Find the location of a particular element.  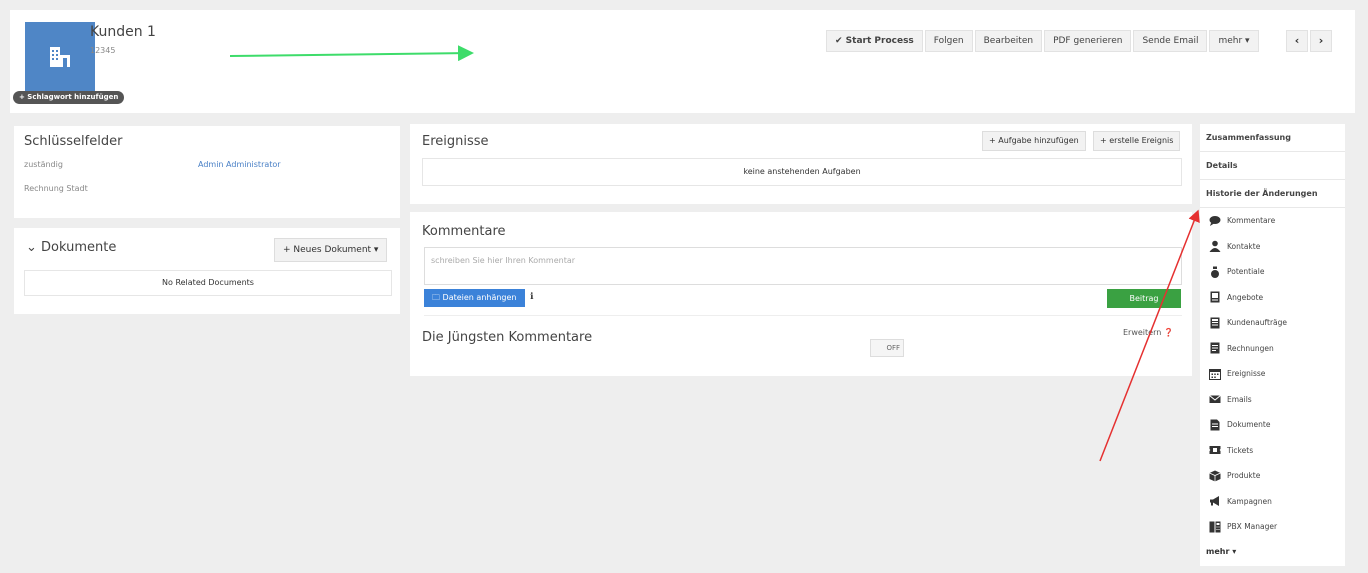

new-document-button: + Neues Dokument ▾ is located at coordinates (331, 250).